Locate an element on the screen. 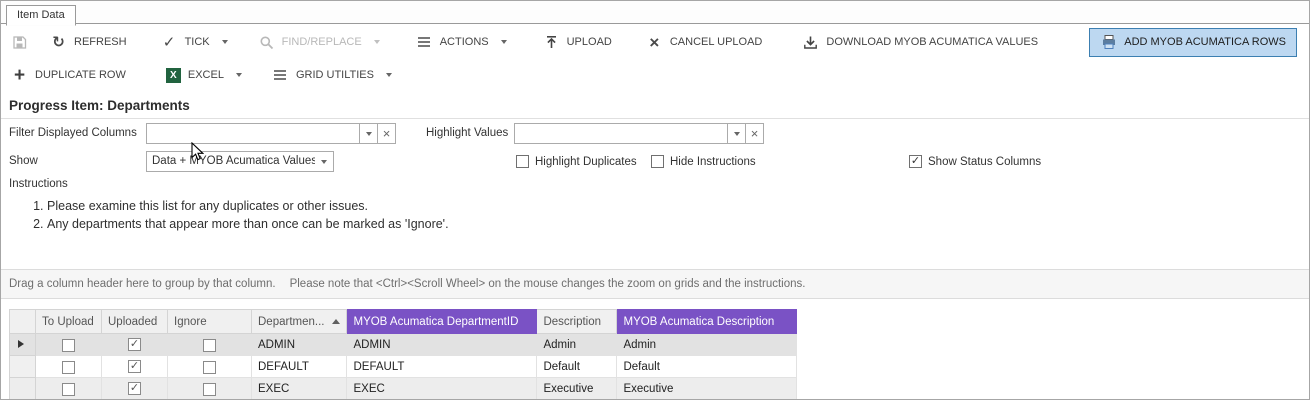  cell-description: Executive is located at coordinates (577, 388).